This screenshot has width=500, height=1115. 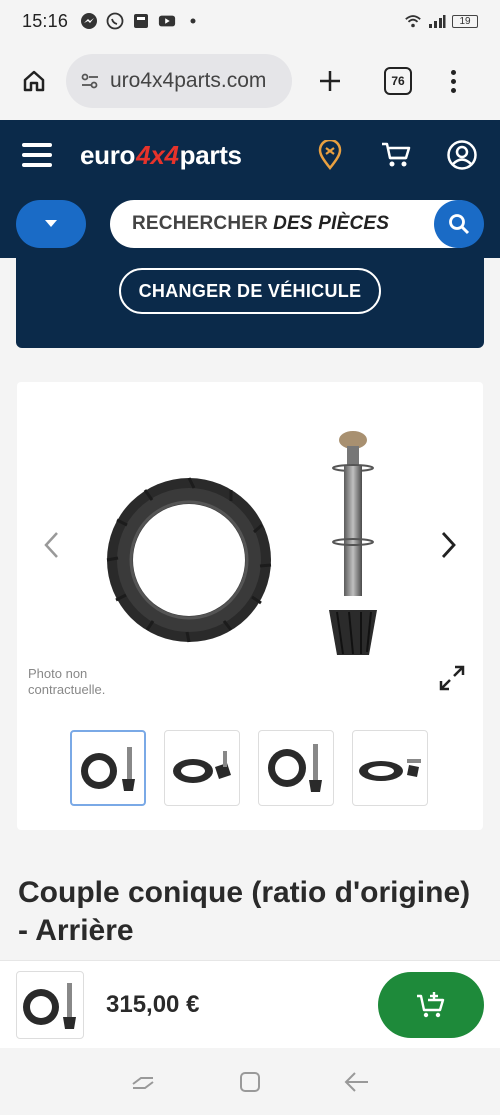 I want to click on messenger-icon, so click(x=89, y=21).